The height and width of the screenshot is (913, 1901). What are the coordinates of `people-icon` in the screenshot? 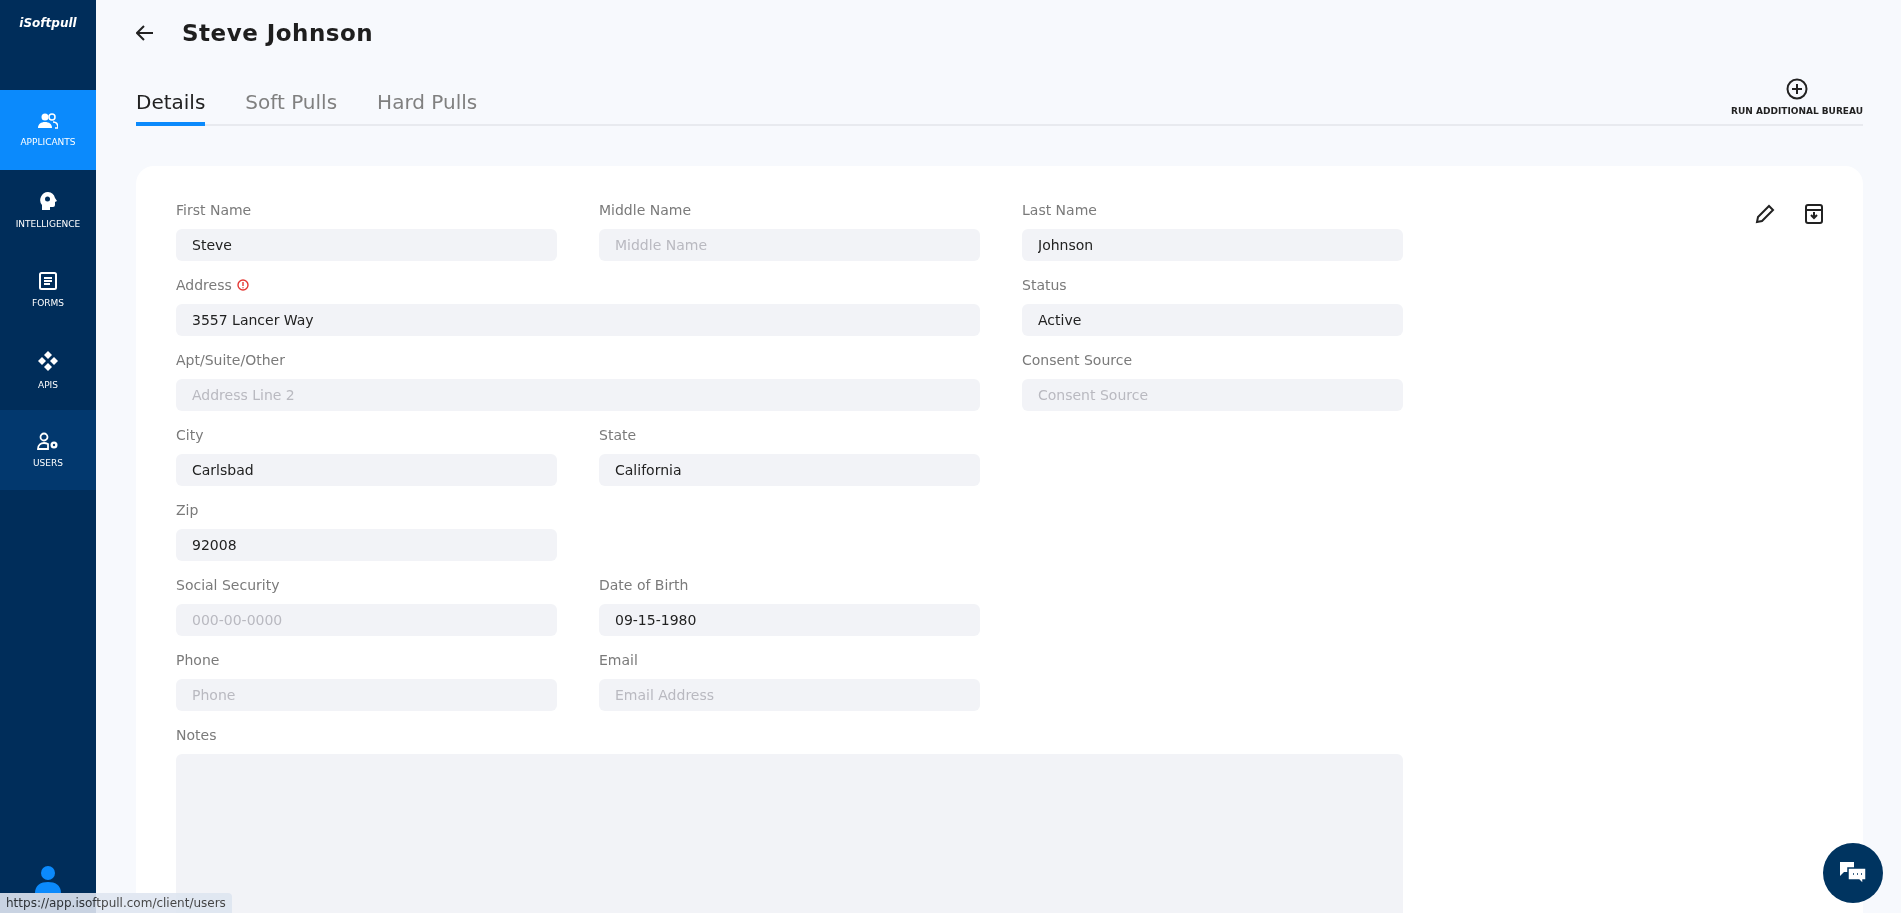 It's located at (48, 121).